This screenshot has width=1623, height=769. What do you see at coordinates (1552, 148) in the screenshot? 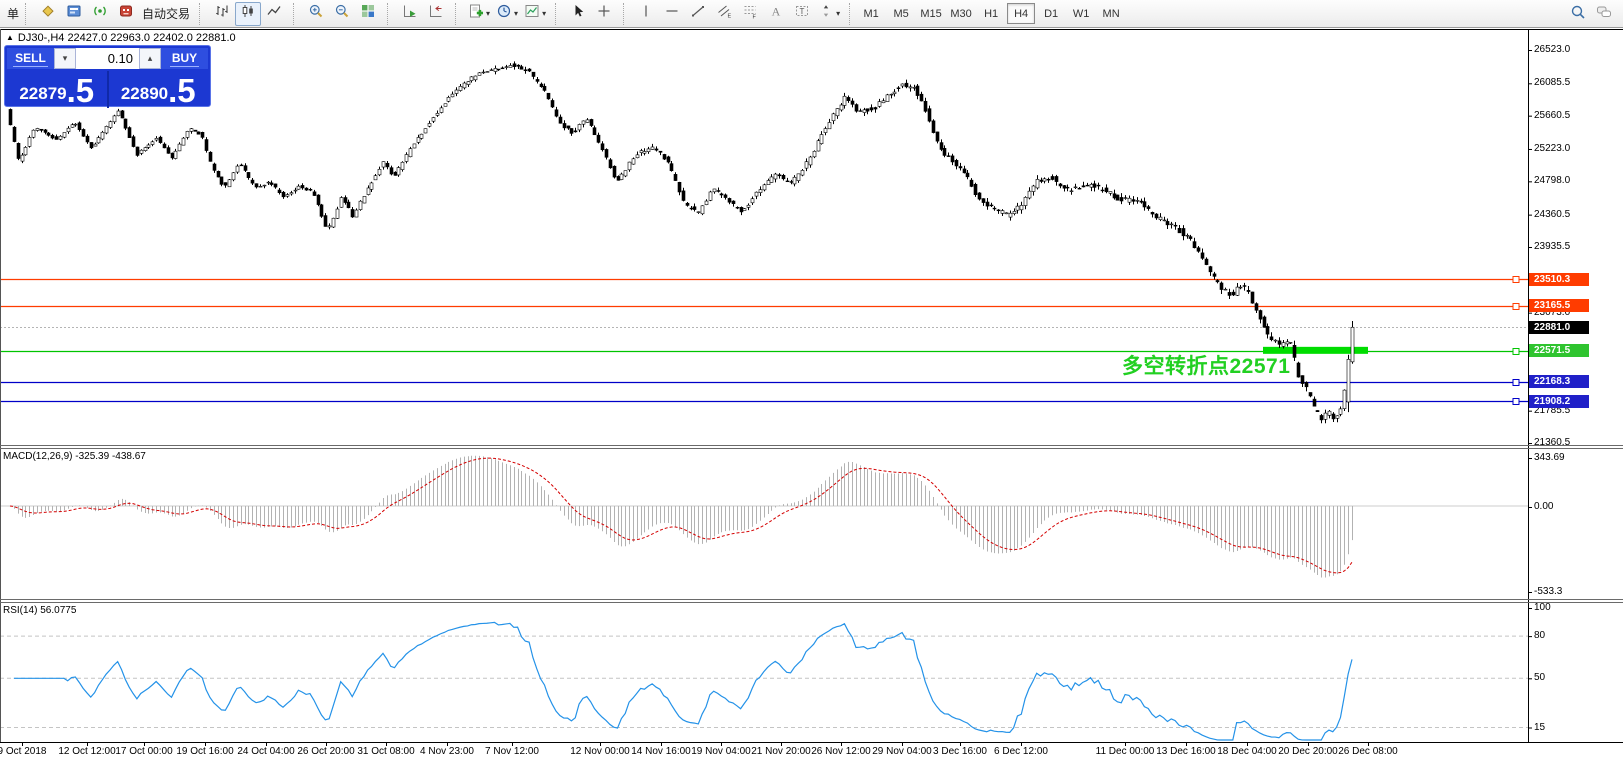
I see `price-axis-tick-label: 25223.0` at bounding box center [1552, 148].